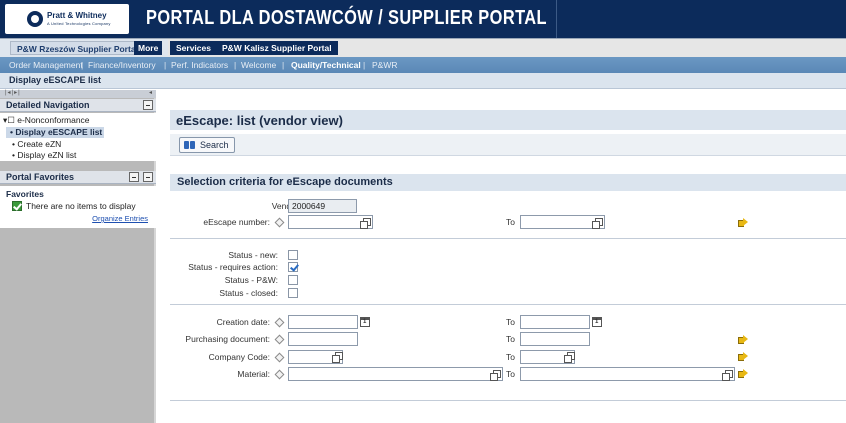  I want to click on subnav-welcome: Welcome, so click(258, 65).